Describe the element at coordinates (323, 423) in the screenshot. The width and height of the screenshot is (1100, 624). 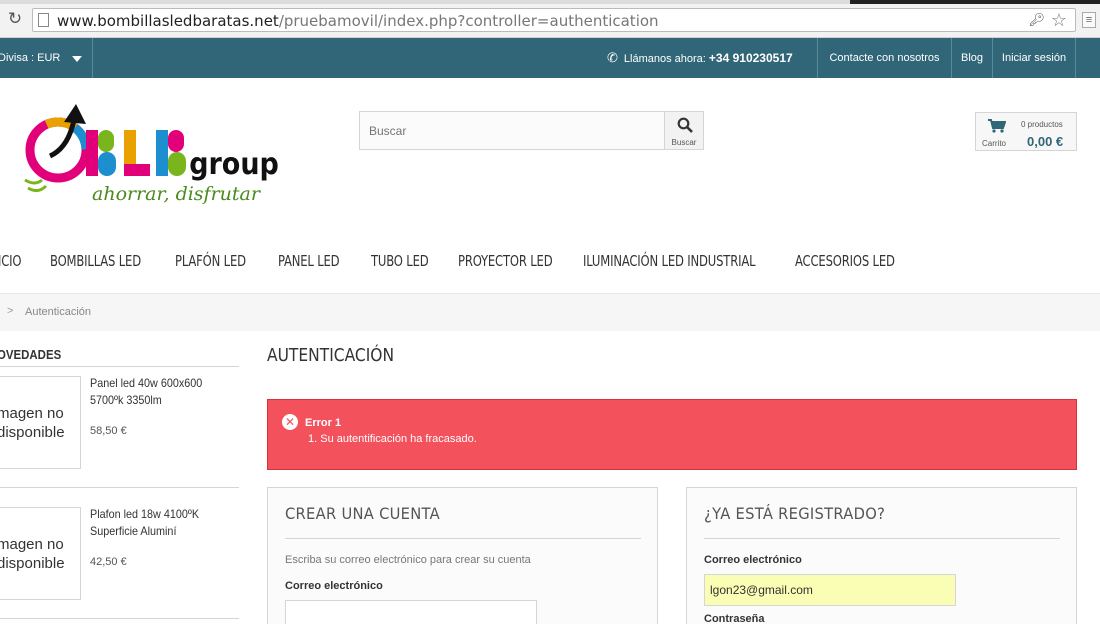
I see `error-title: Error 1` at that location.